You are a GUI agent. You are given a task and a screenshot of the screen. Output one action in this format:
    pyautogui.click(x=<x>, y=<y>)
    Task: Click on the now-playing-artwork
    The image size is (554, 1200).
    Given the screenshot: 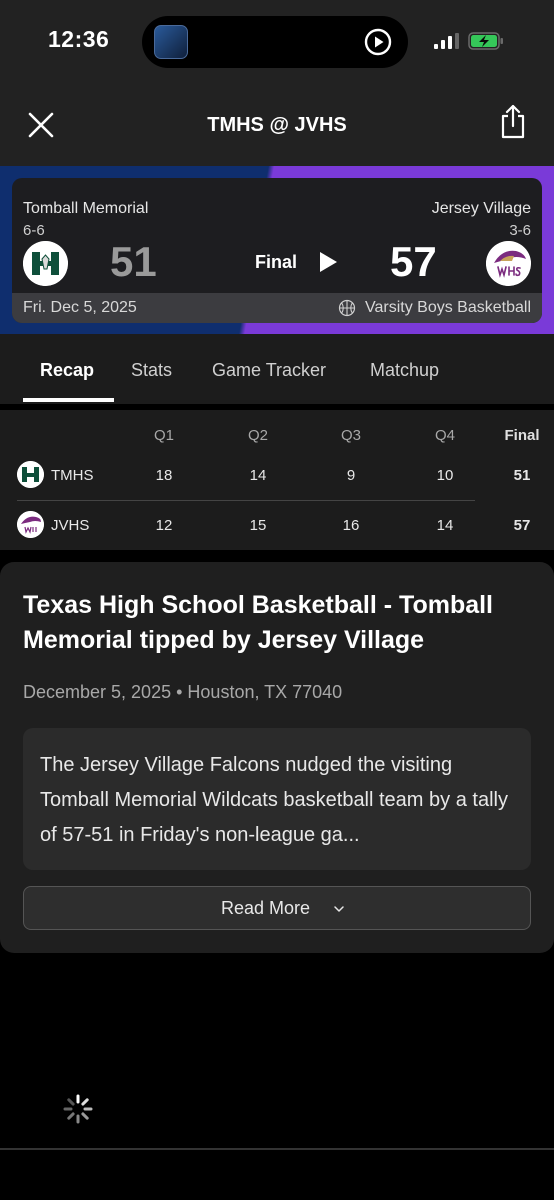 What is the action you would take?
    pyautogui.click(x=171, y=42)
    